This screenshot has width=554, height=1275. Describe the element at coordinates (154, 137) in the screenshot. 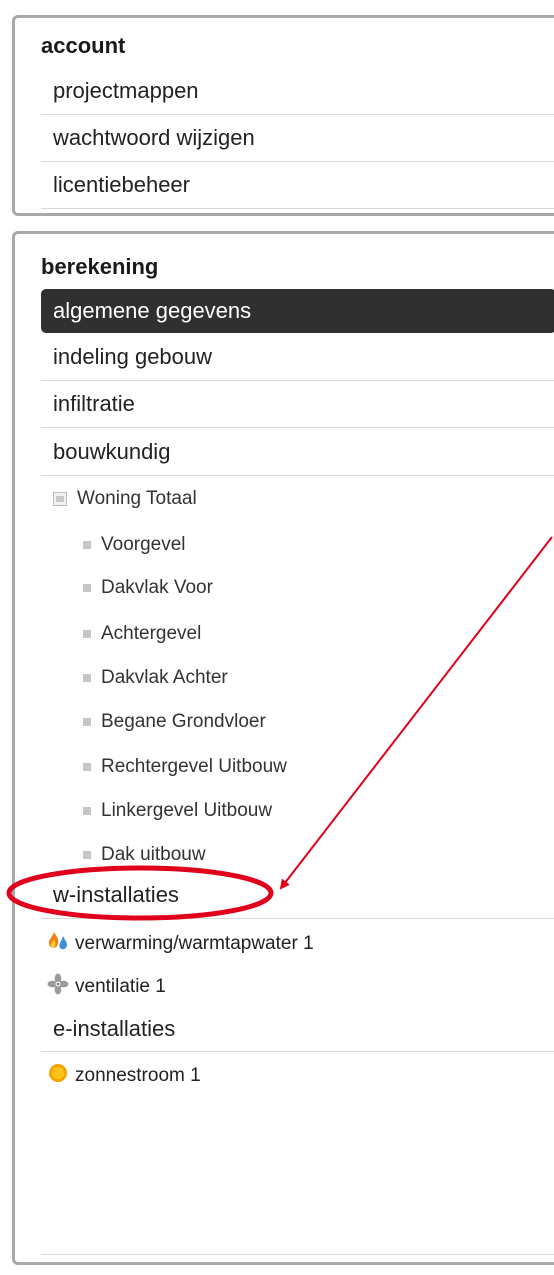

I see `menu-item-label: wachtwoord wijzigen` at that location.